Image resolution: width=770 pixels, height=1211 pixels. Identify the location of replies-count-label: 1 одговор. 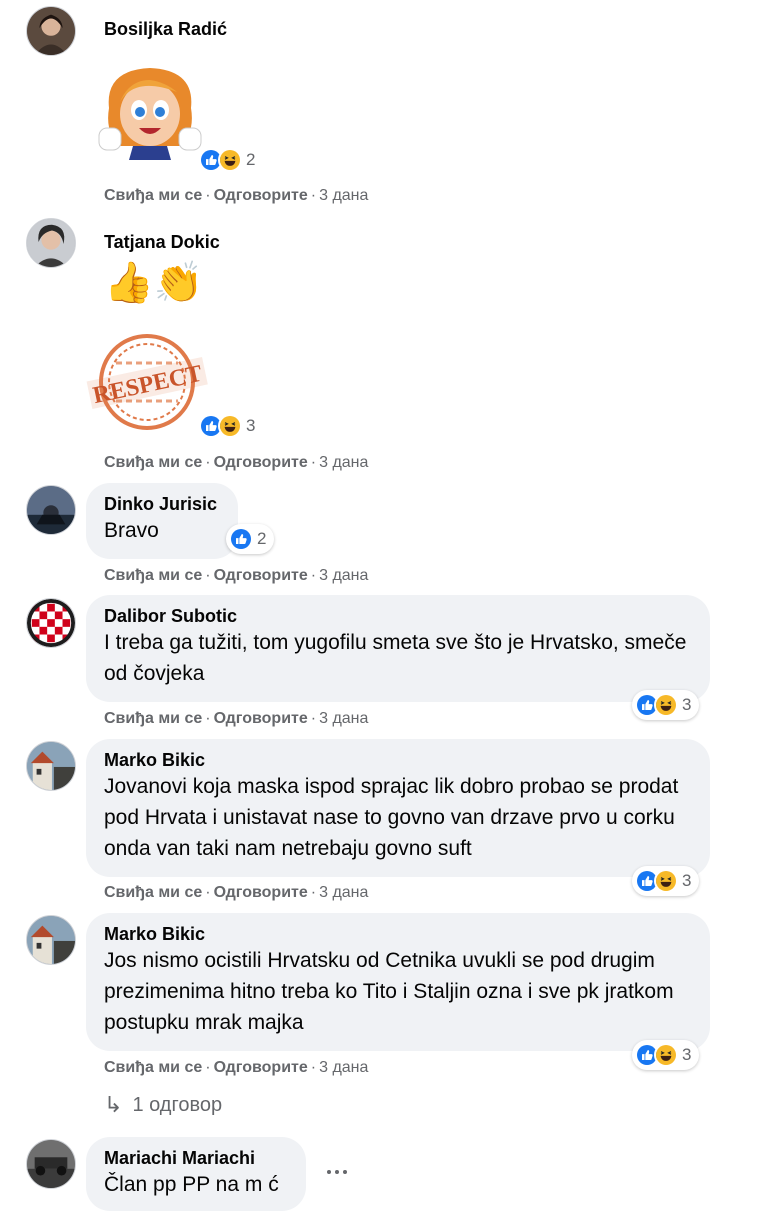
(177, 1104).